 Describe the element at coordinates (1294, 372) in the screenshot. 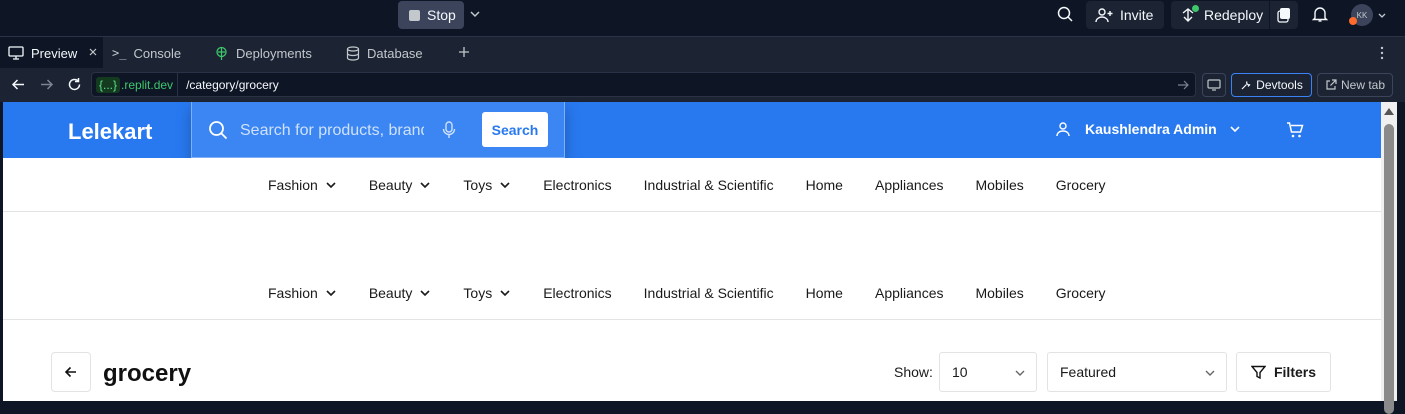

I see `filters-label: Filters` at that location.